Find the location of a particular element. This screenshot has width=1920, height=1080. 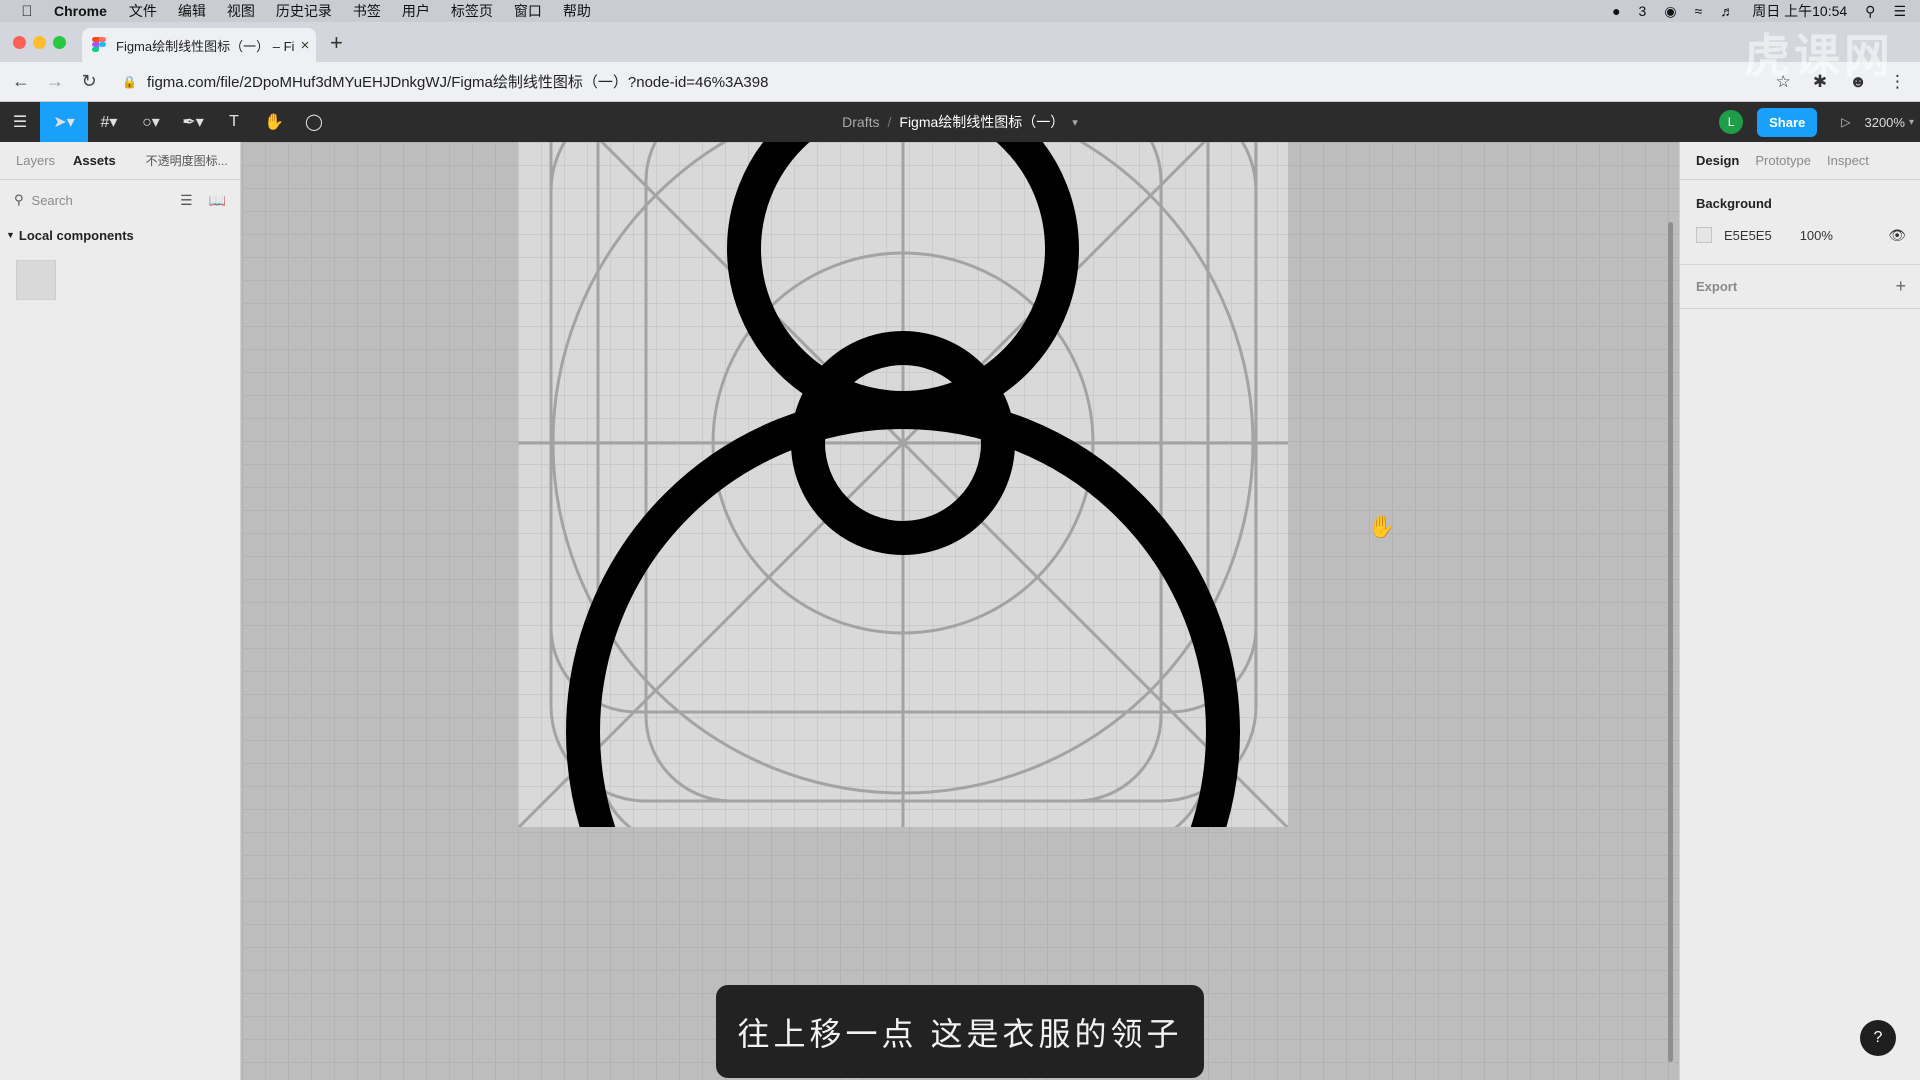

browser-tab: Figma绘制线性图标（一） – Fig × is located at coordinates (199, 45).